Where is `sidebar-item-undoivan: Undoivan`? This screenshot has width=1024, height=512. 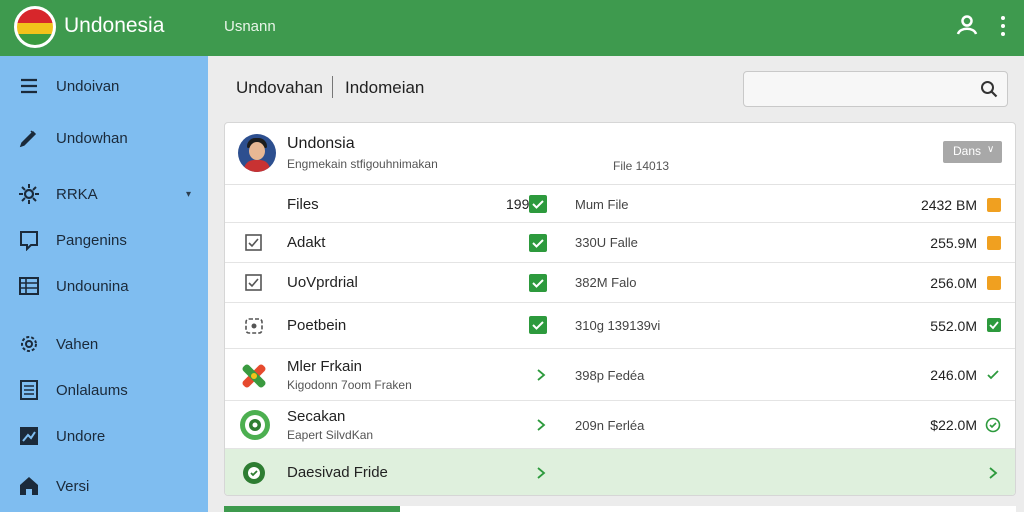
sidebar-item-undoivan: Undoivan is located at coordinates (104, 86).